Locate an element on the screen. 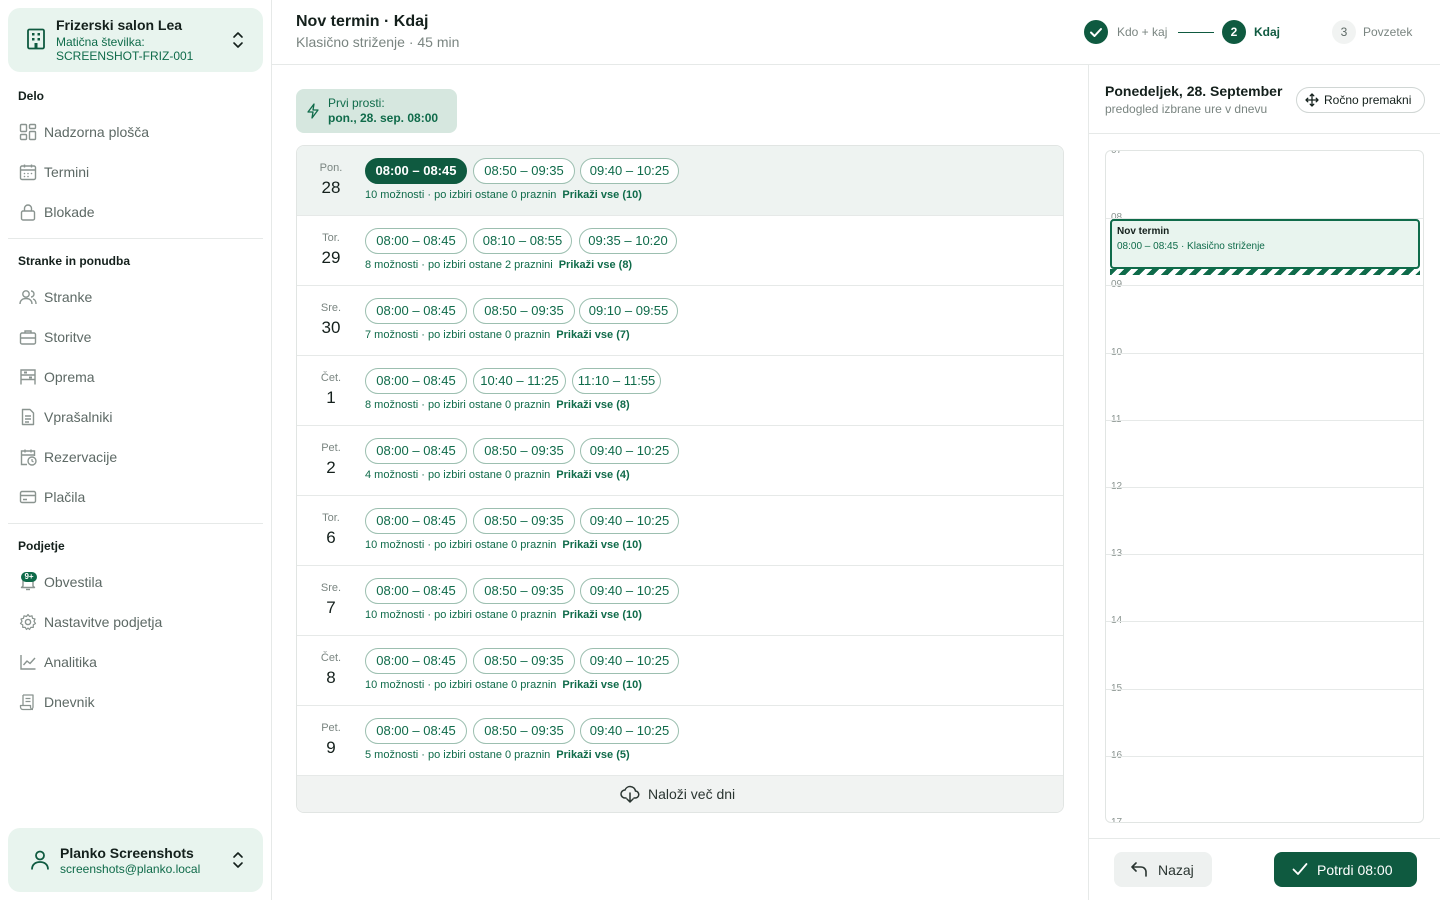  users-icon is located at coordinates (28, 297).